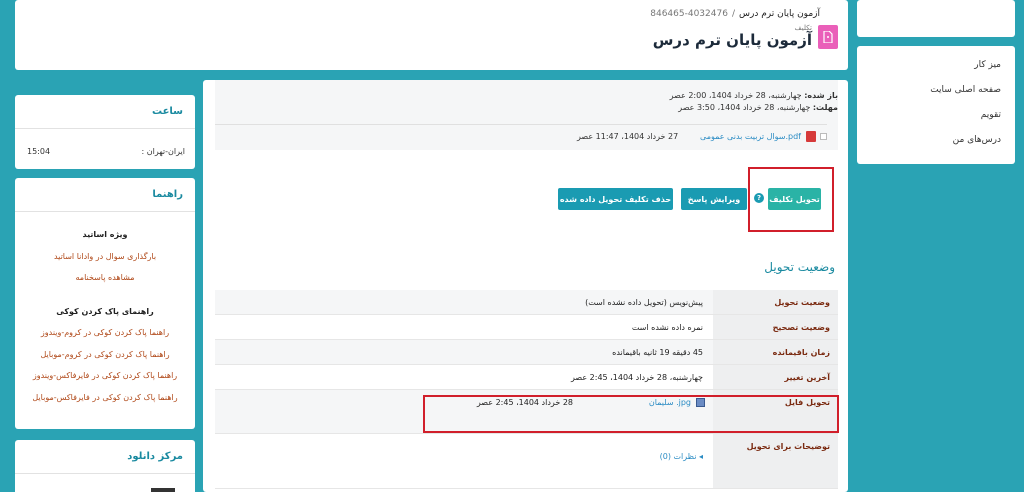  Describe the element at coordinates (105, 278) in the screenshot. I see `guide-link-answer-sheet: مشاهده پاسخنامه` at that location.